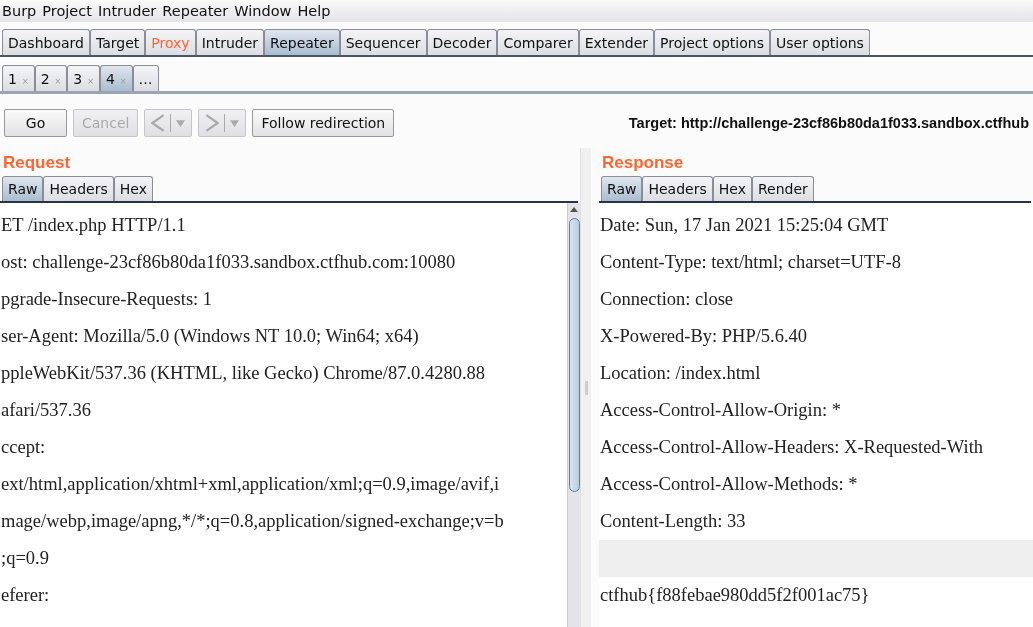 The width and height of the screenshot is (1033, 627). What do you see at coordinates (93, 225) in the screenshot?
I see `request-line: ET /index.php HTTP/1.1` at bounding box center [93, 225].